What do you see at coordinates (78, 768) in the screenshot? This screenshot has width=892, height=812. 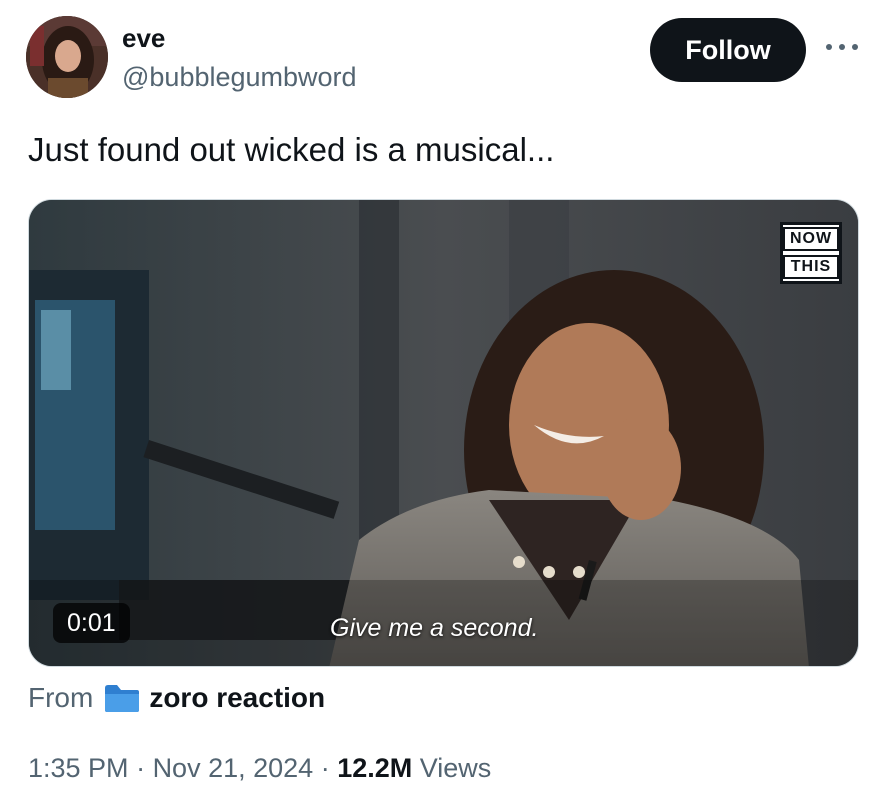 I see `tweet-time: 1:35 PM` at bounding box center [78, 768].